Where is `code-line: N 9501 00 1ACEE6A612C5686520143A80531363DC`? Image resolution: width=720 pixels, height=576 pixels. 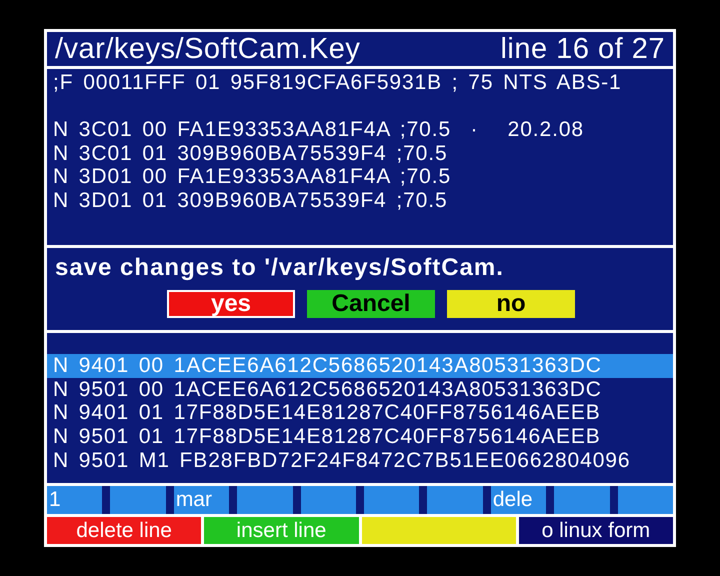 code-line: N 9501 00 1ACEE6A612C5686520143A80531363DC is located at coordinates (360, 390).